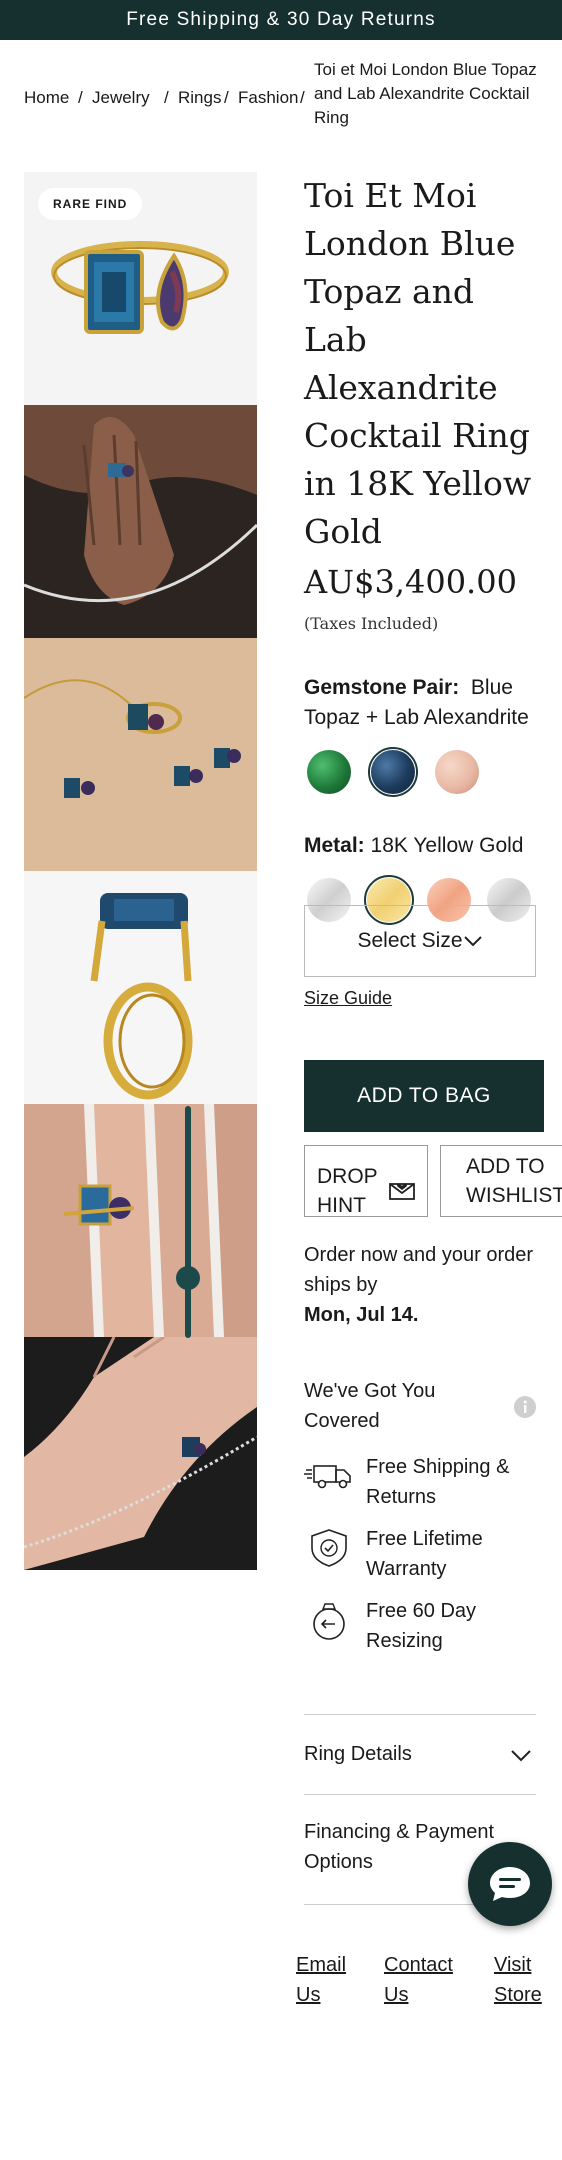 The height and width of the screenshot is (2160, 562). Describe the element at coordinates (347, 1191) in the screenshot. I see `drop-hint-label: DROP HINT` at that location.